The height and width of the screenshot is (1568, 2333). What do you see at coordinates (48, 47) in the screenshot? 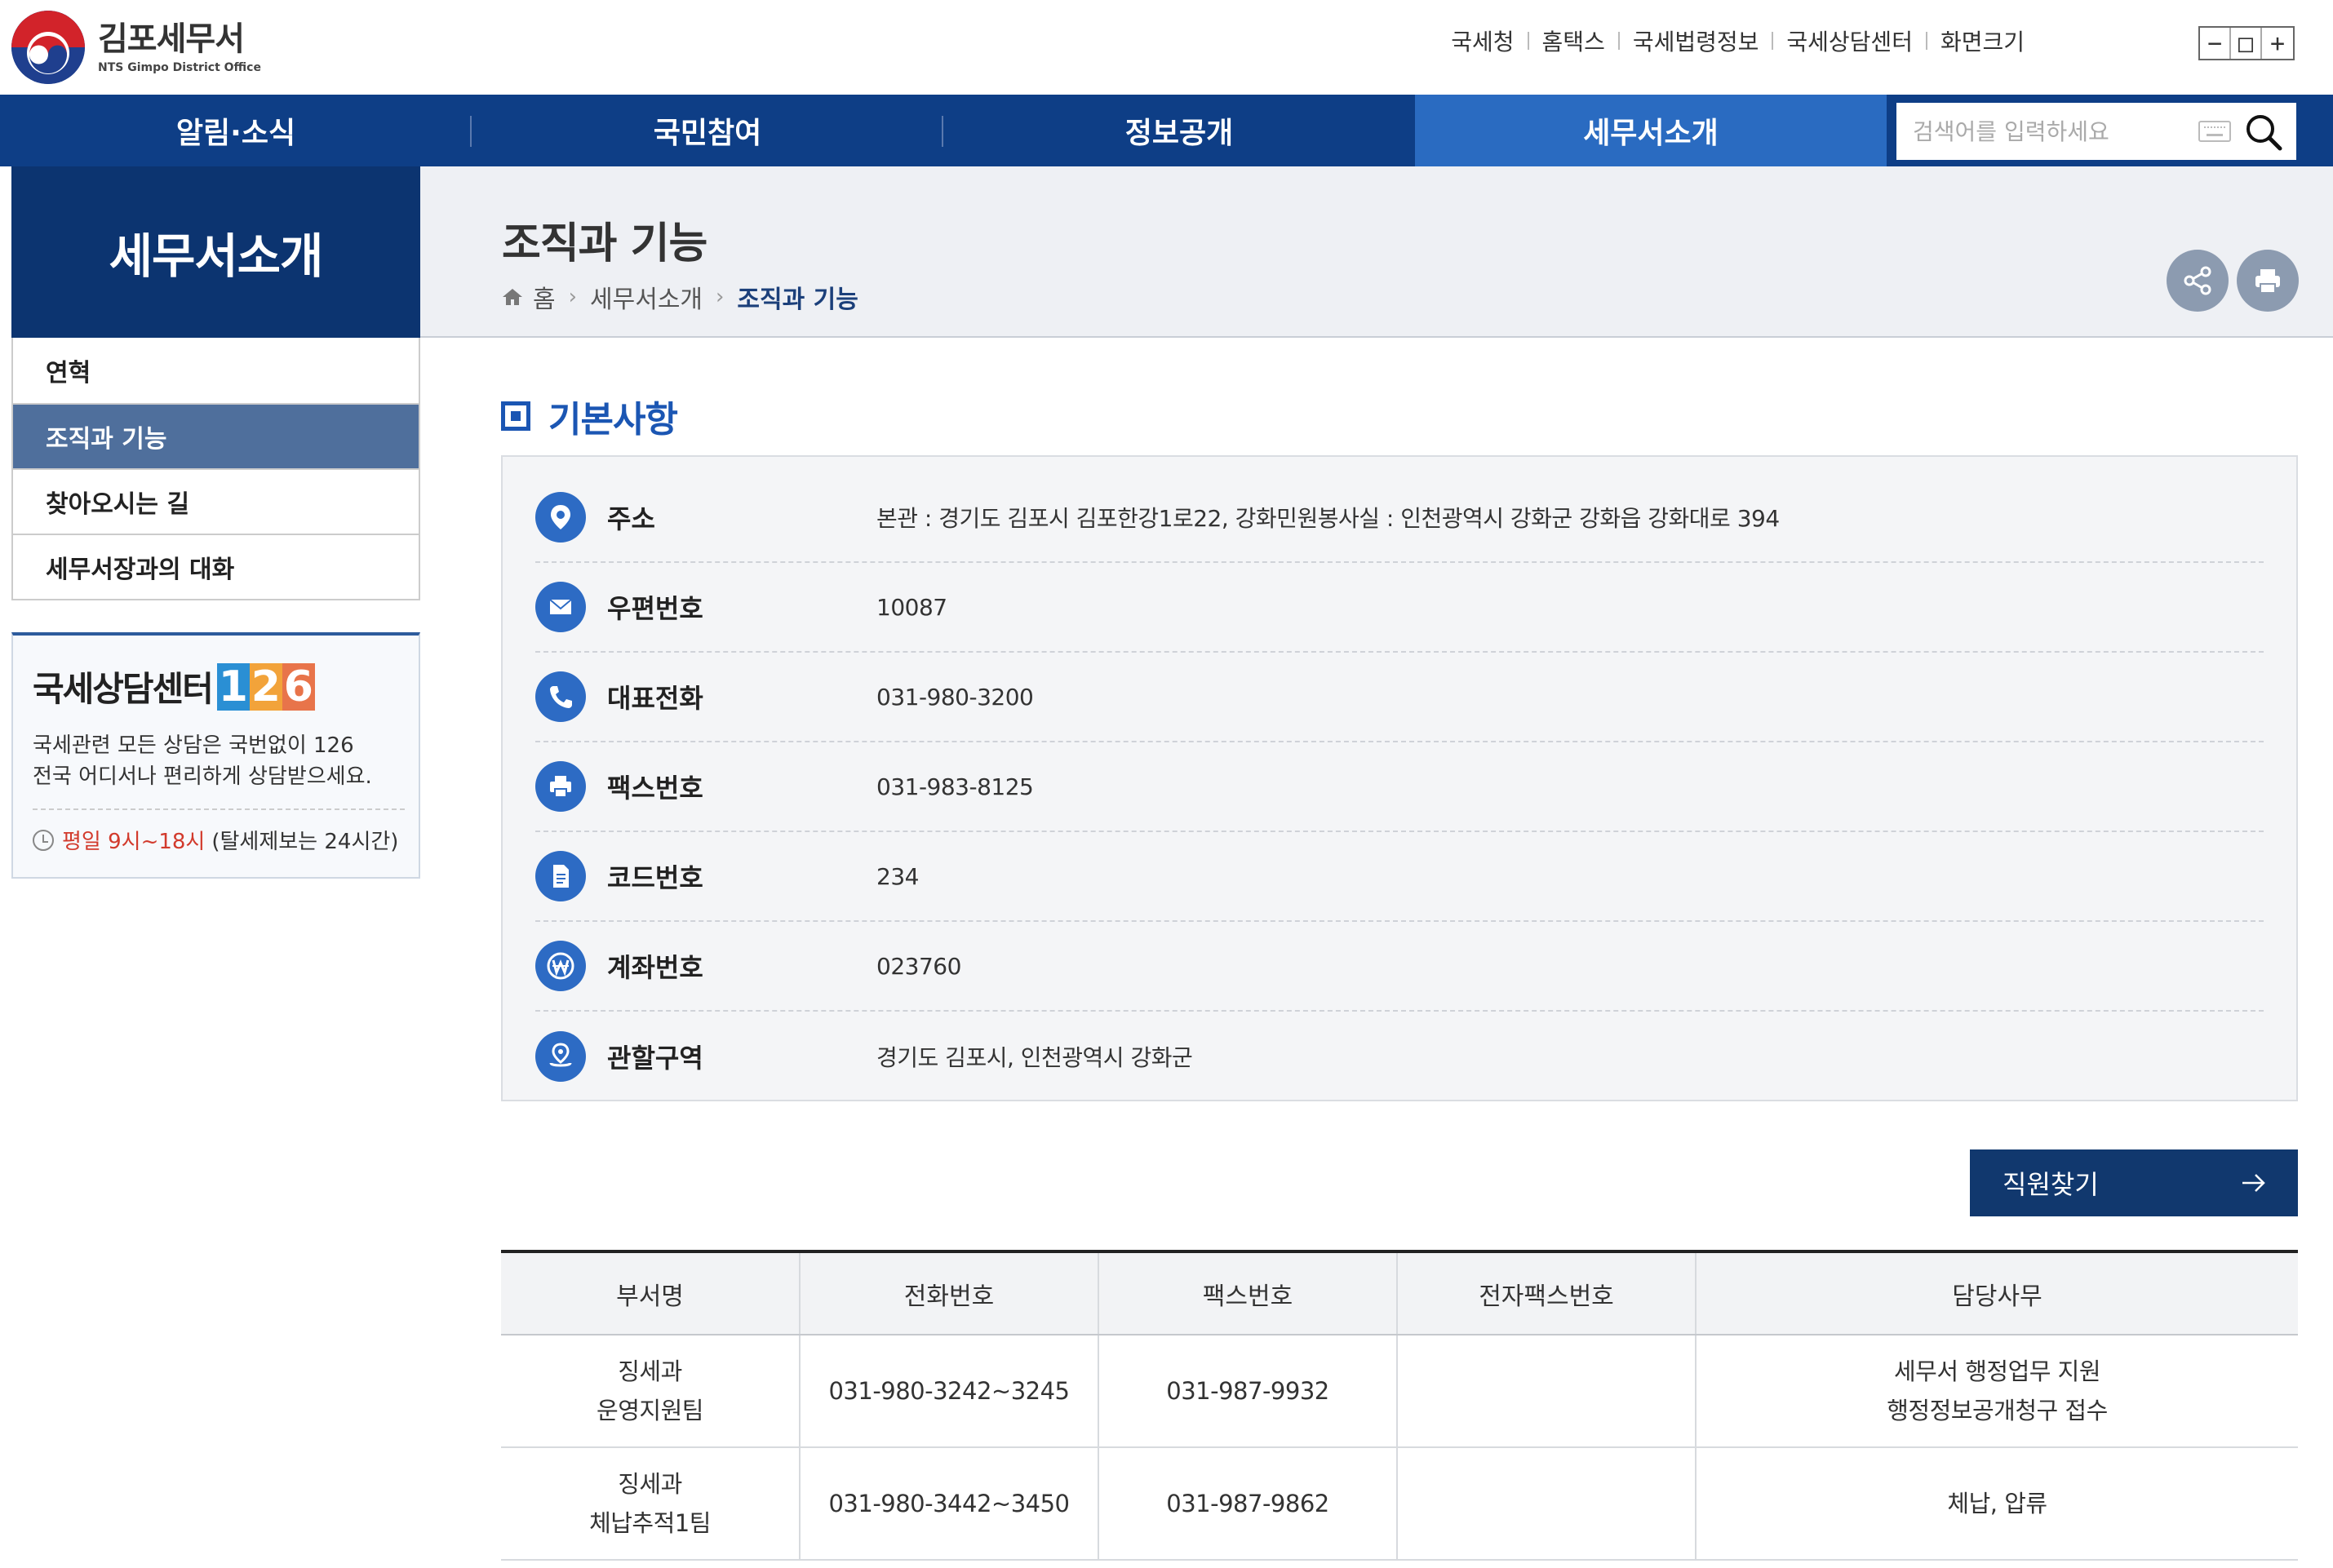
I see `nts-emblem-icon` at bounding box center [48, 47].